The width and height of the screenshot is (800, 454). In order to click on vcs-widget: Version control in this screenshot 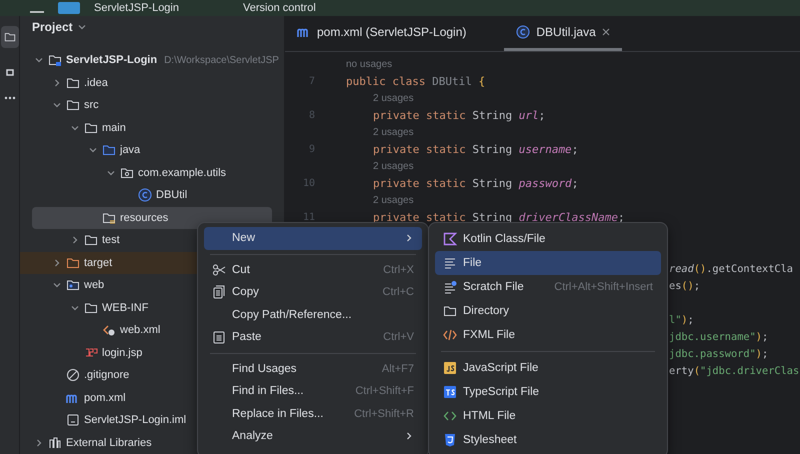, I will do `click(279, 8)`.